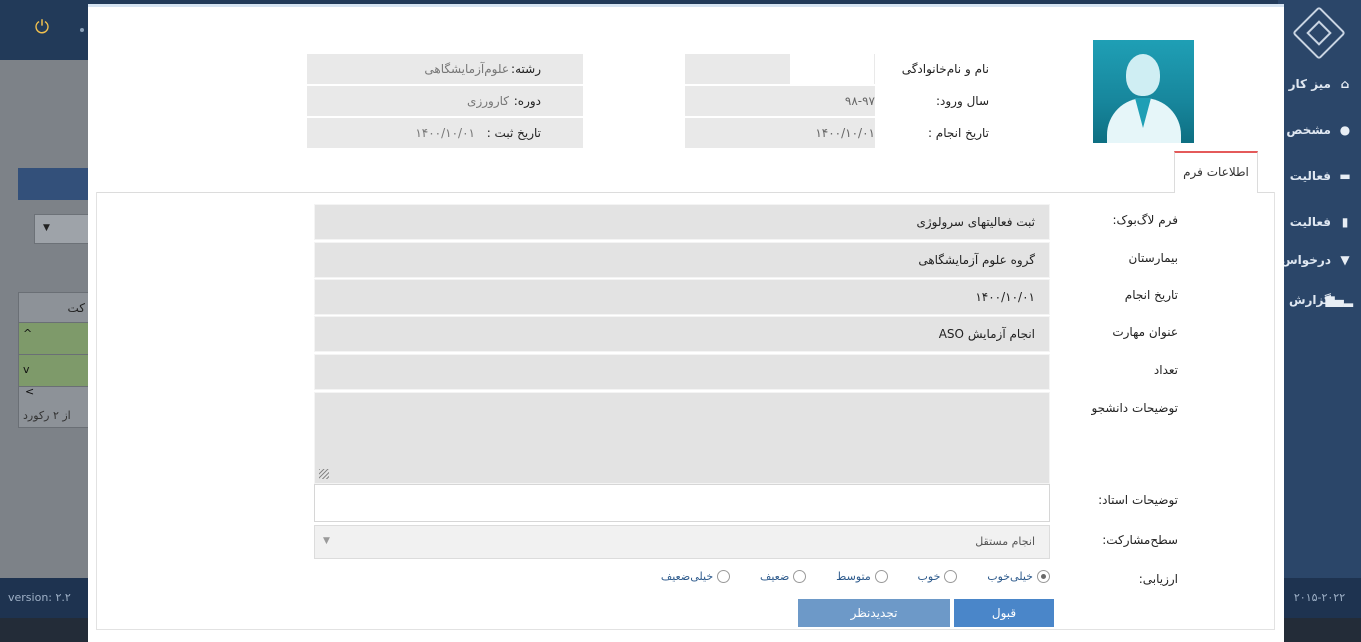 The width and height of the screenshot is (1361, 642). I want to click on rating-radio-group: خیلی‌خوب خوب متوسط ضعیف خیلی‌ضعیف, so click(819, 580).